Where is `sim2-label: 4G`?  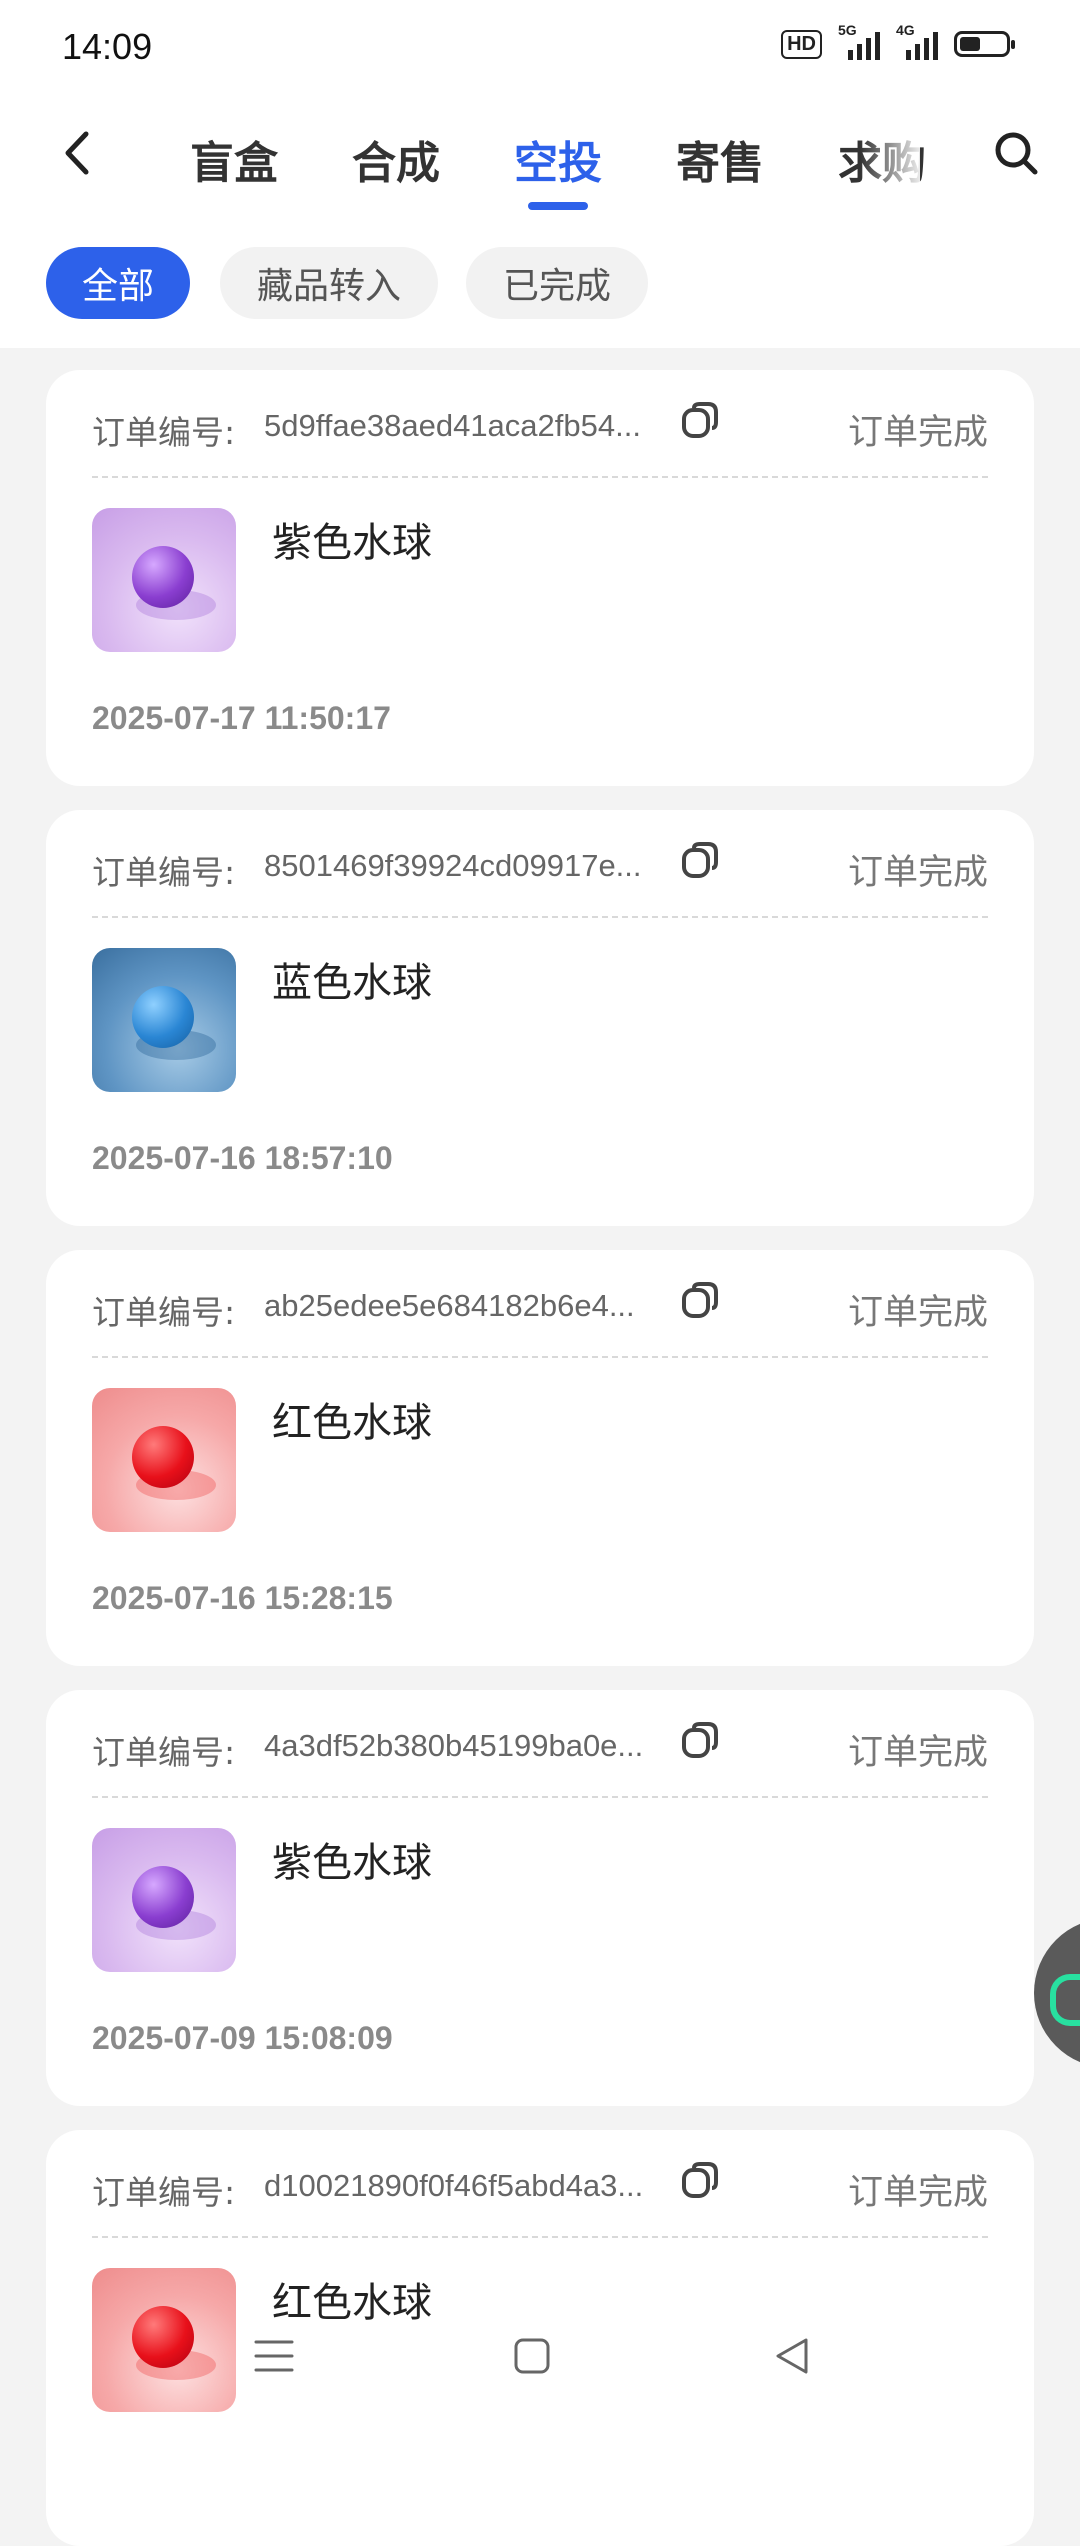 sim2-label: 4G is located at coordinates (905, 30).